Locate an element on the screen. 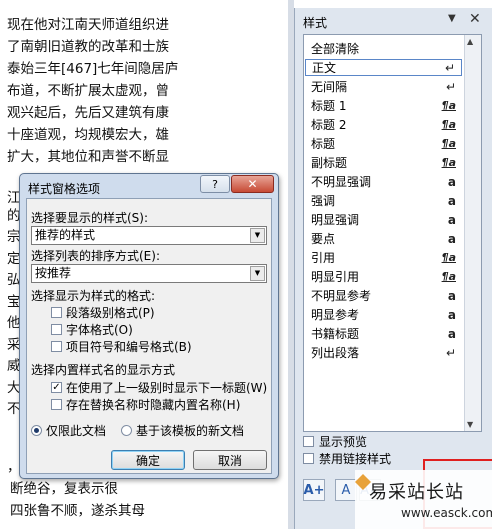 Image resolution: width=492 pixels, height=529 pixels. inspector-icon: A is located at coordinates (346, 490).